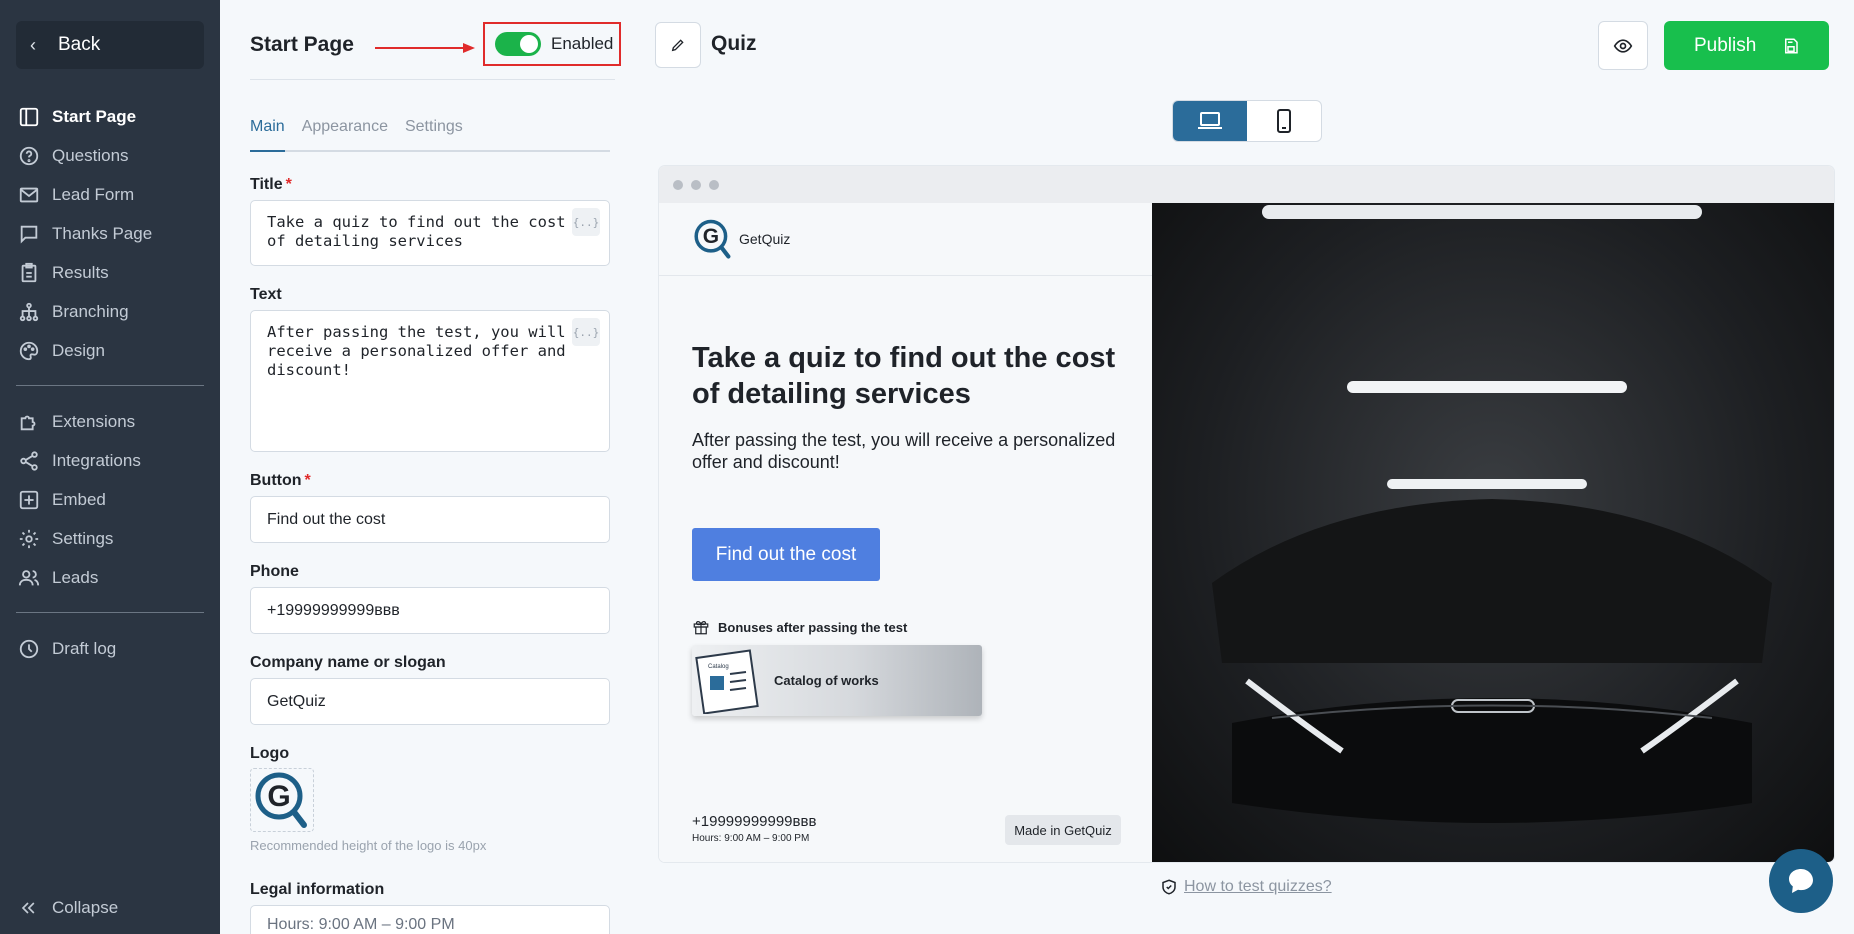  What do you see at coordinates (582, 43) in the screenshot?
I see `toggle-label: Enabled` at bounding box center [582, 43].